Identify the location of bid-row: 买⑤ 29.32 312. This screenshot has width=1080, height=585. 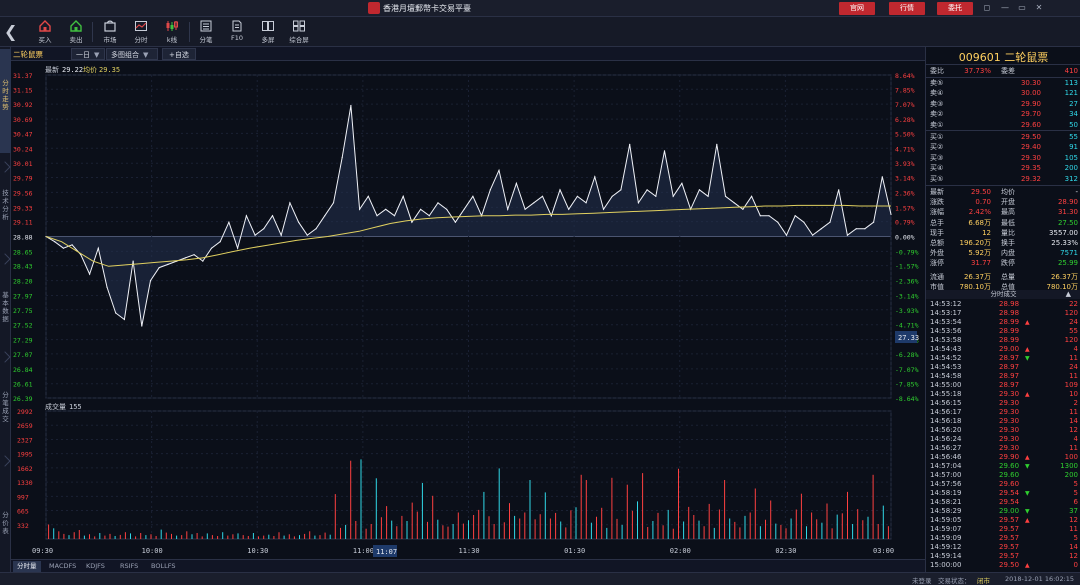
(1003, 179).